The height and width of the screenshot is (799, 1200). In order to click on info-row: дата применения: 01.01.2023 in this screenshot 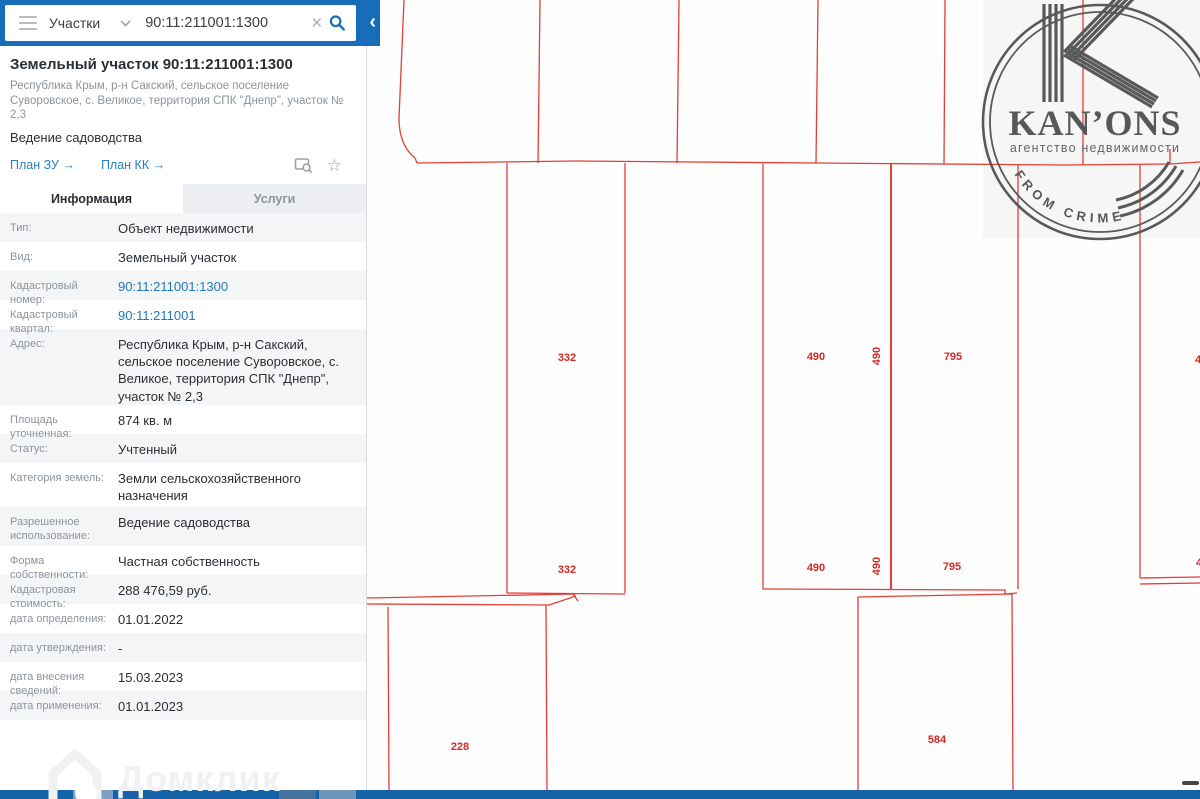, I will do `click(183, 706)`.